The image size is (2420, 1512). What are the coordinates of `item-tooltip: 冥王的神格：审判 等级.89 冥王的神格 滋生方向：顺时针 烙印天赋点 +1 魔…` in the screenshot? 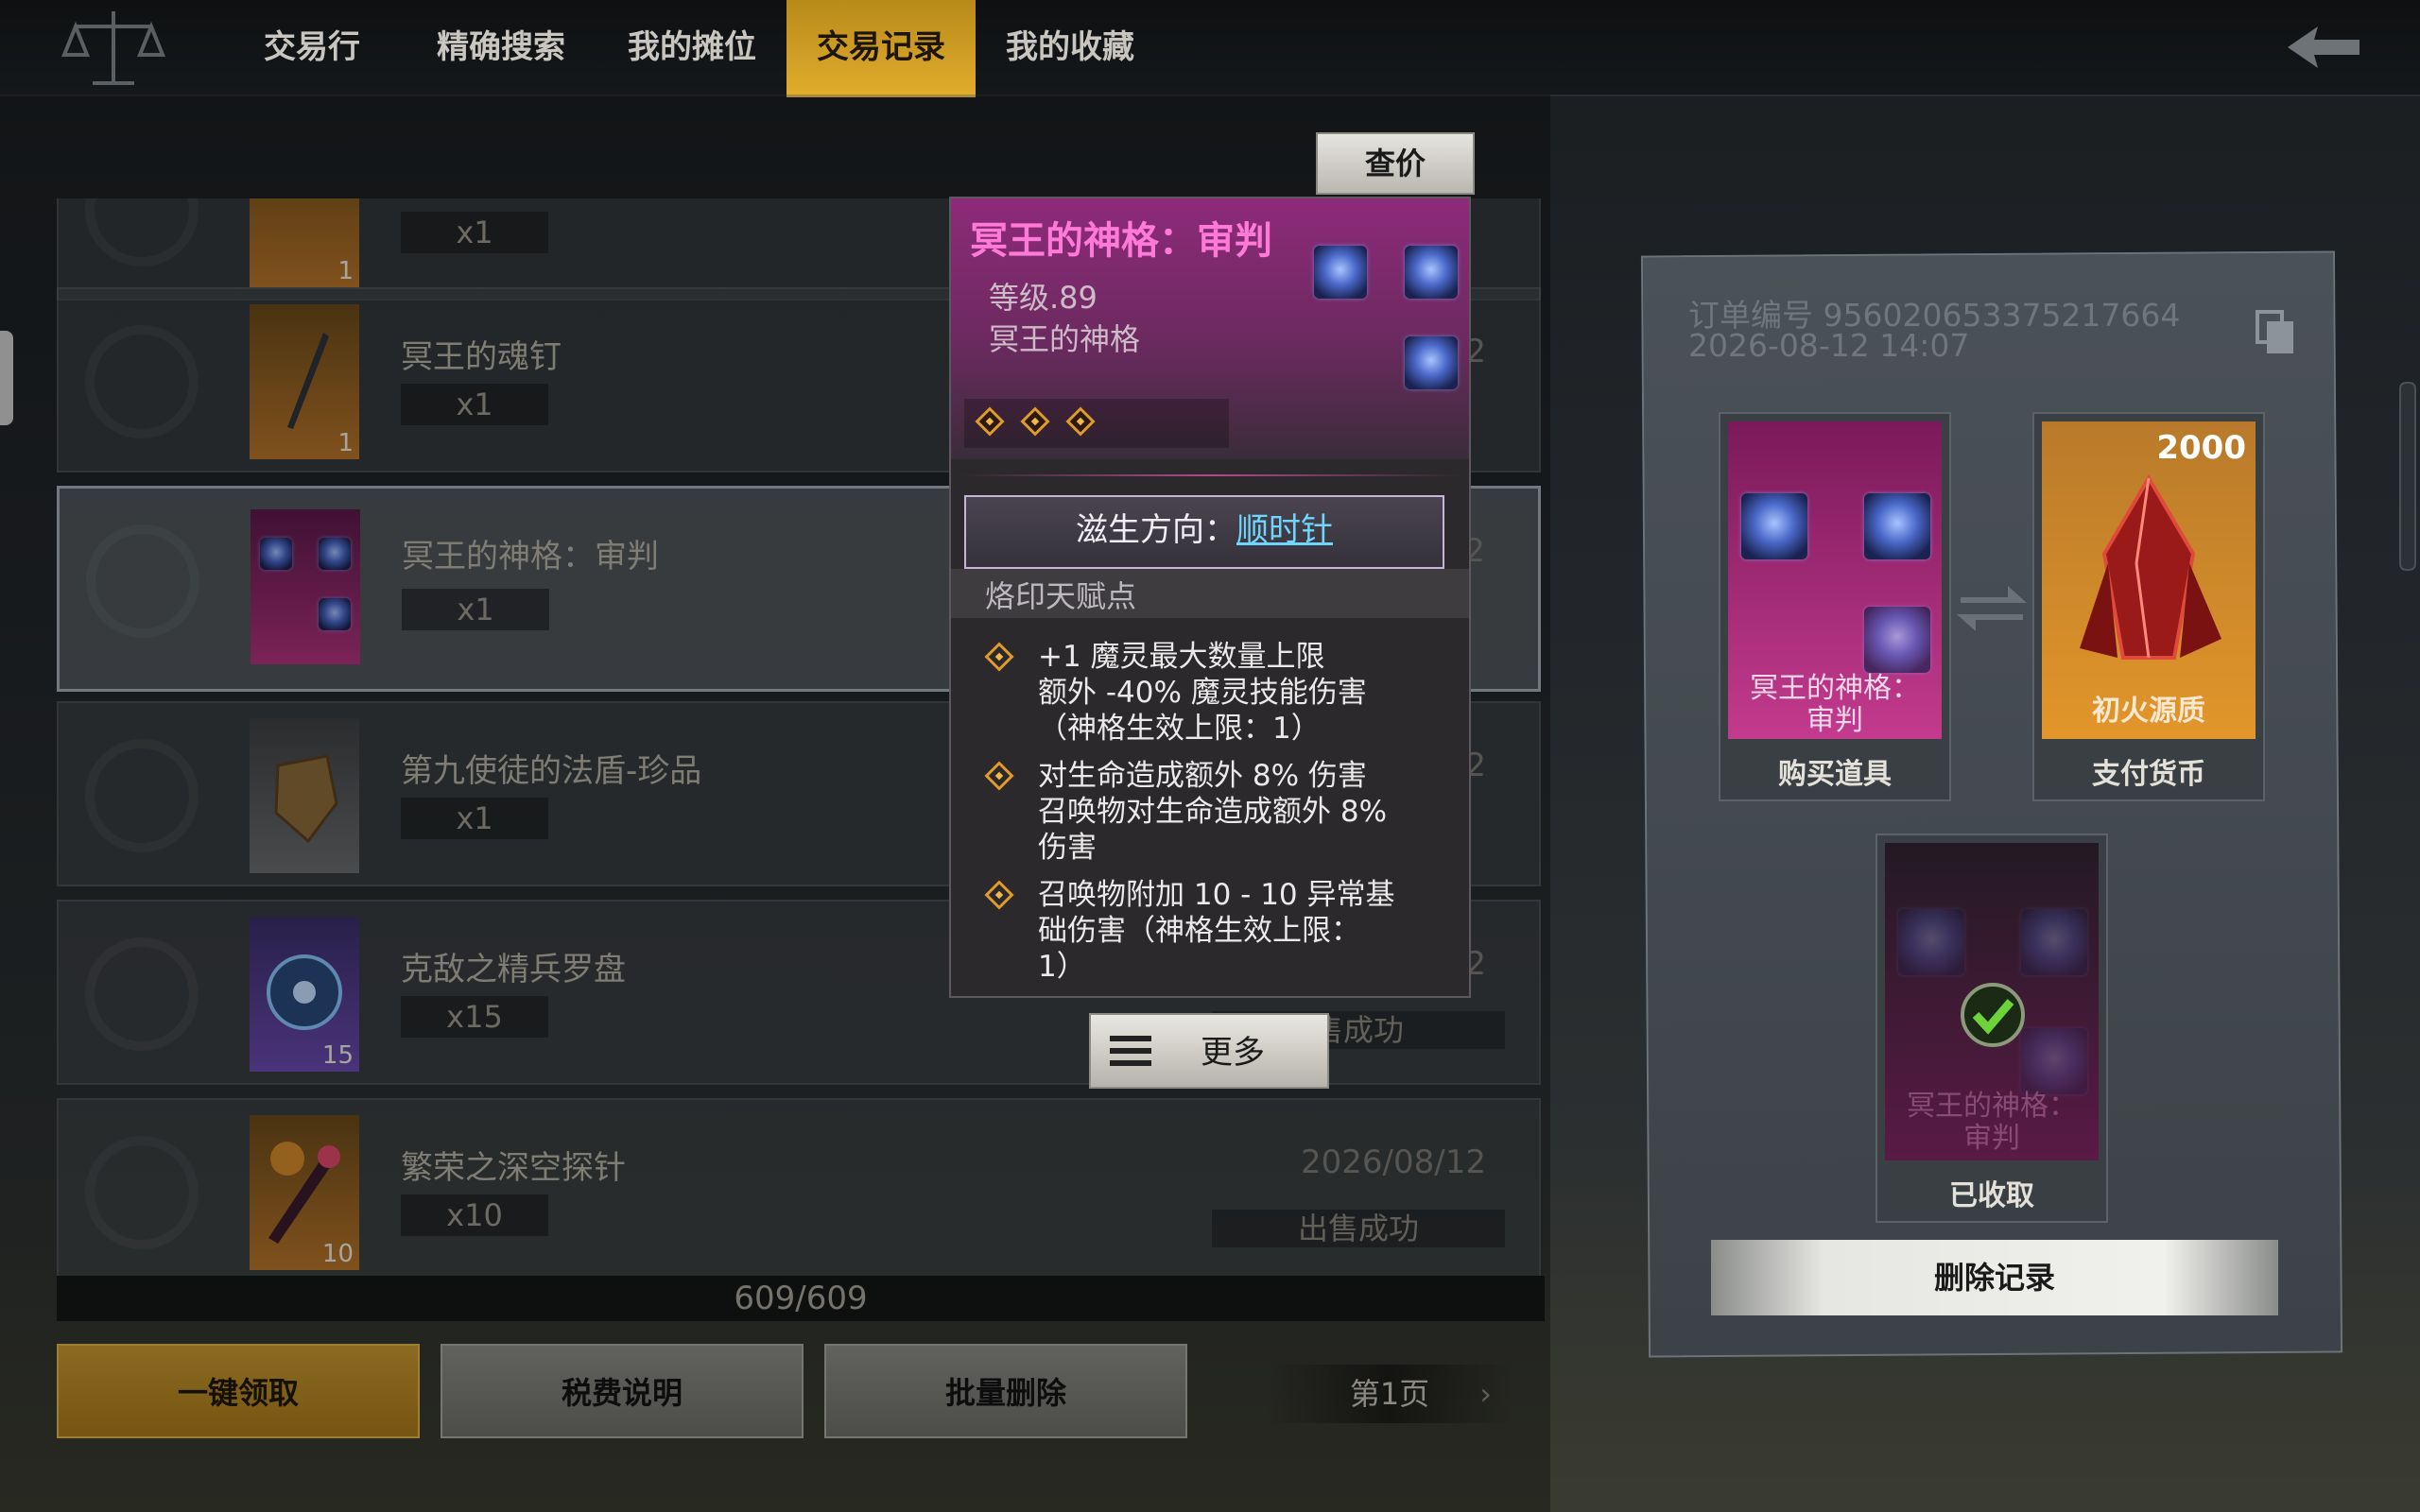 It's located at (1210, 597).